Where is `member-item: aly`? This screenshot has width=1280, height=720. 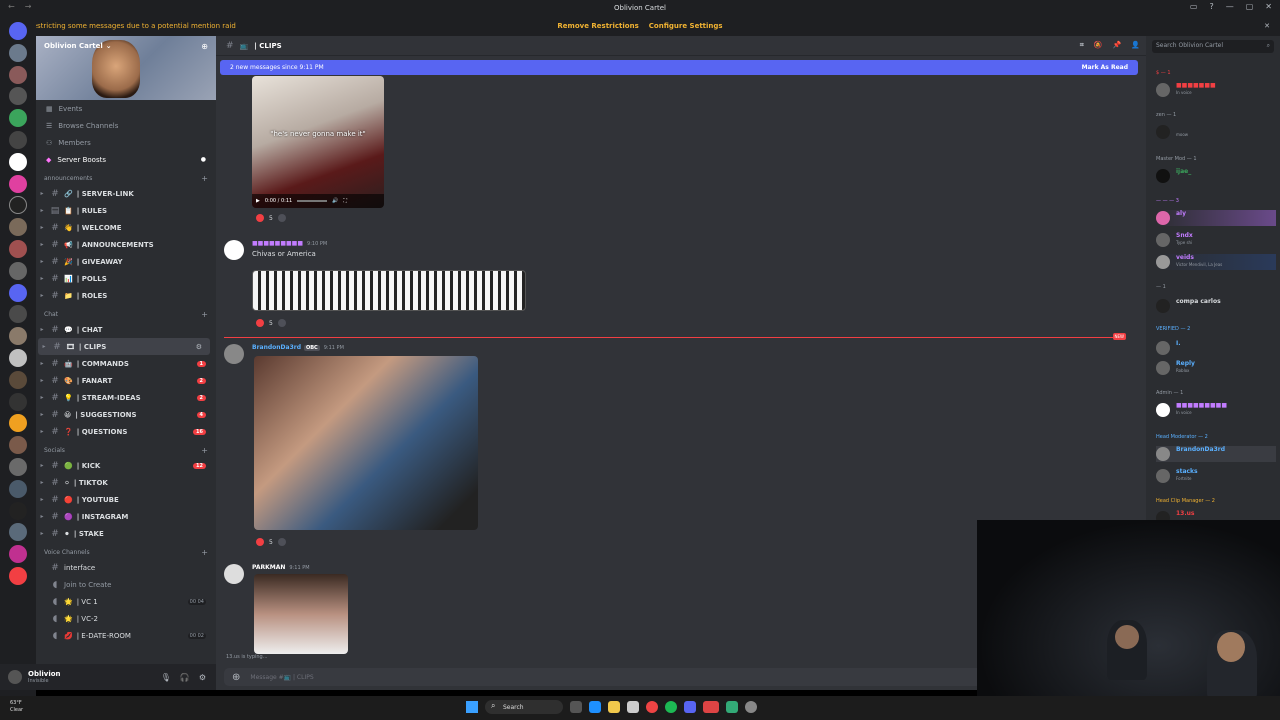
member-item: aly is located at coordinates (1216, 218).